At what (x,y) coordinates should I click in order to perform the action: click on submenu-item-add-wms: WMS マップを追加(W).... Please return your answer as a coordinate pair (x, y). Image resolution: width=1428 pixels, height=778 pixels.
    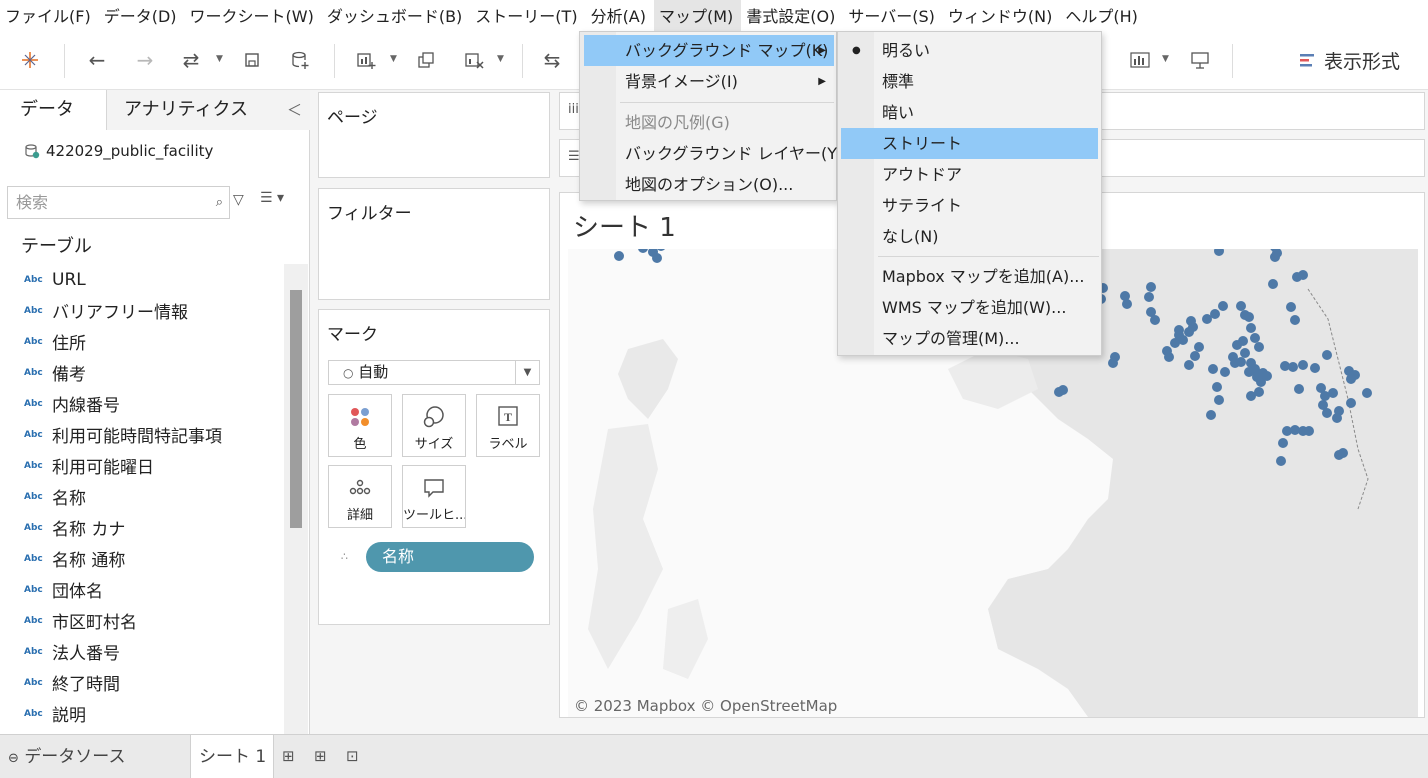
    Looking at the image, I should click on (968, 307).